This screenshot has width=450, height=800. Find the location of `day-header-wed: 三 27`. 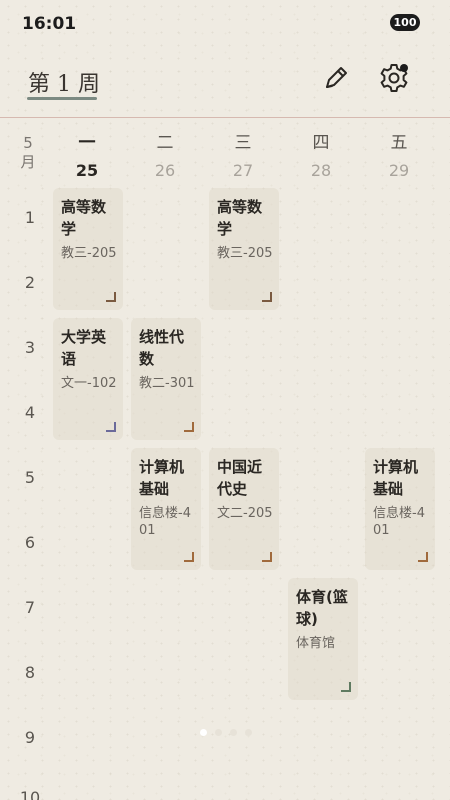

day-header-wed: 三 27 is located at coordinates (243, 154).